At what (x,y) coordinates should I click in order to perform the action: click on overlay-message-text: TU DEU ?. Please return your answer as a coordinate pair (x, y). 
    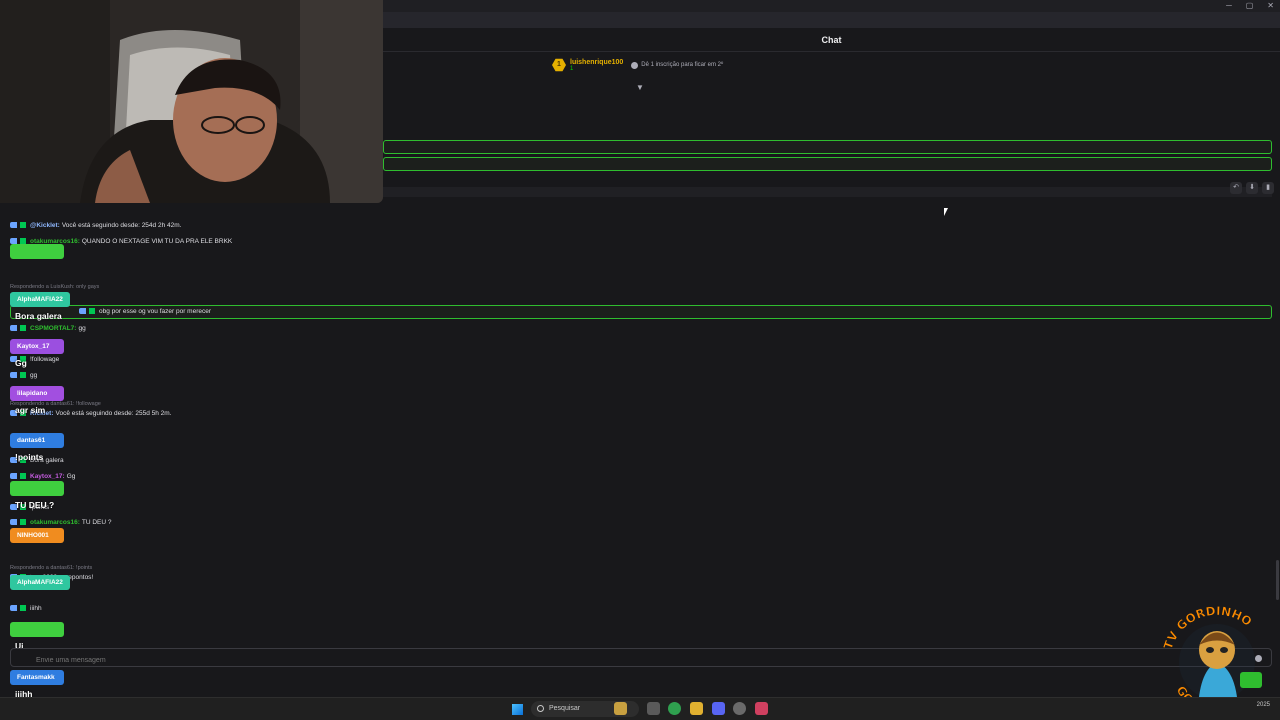
    Looking at the image, I should click on (35, 505).